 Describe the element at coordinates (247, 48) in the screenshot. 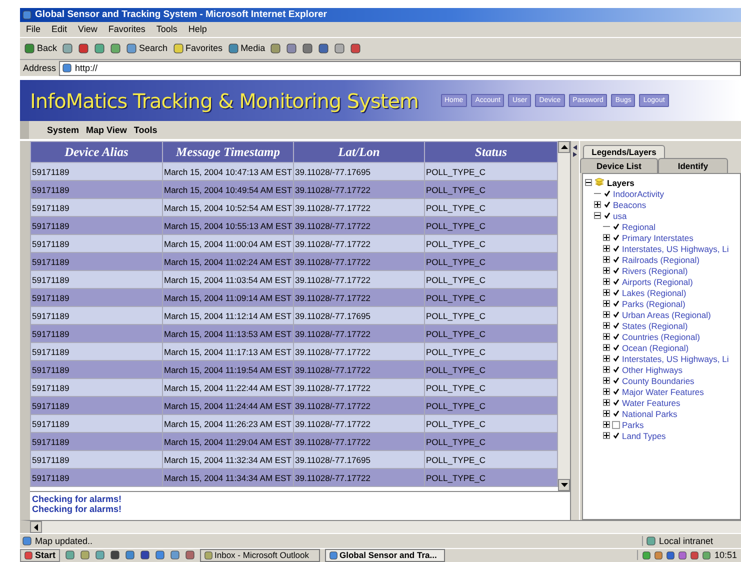

I see `toolbar-button: Media` at that location.